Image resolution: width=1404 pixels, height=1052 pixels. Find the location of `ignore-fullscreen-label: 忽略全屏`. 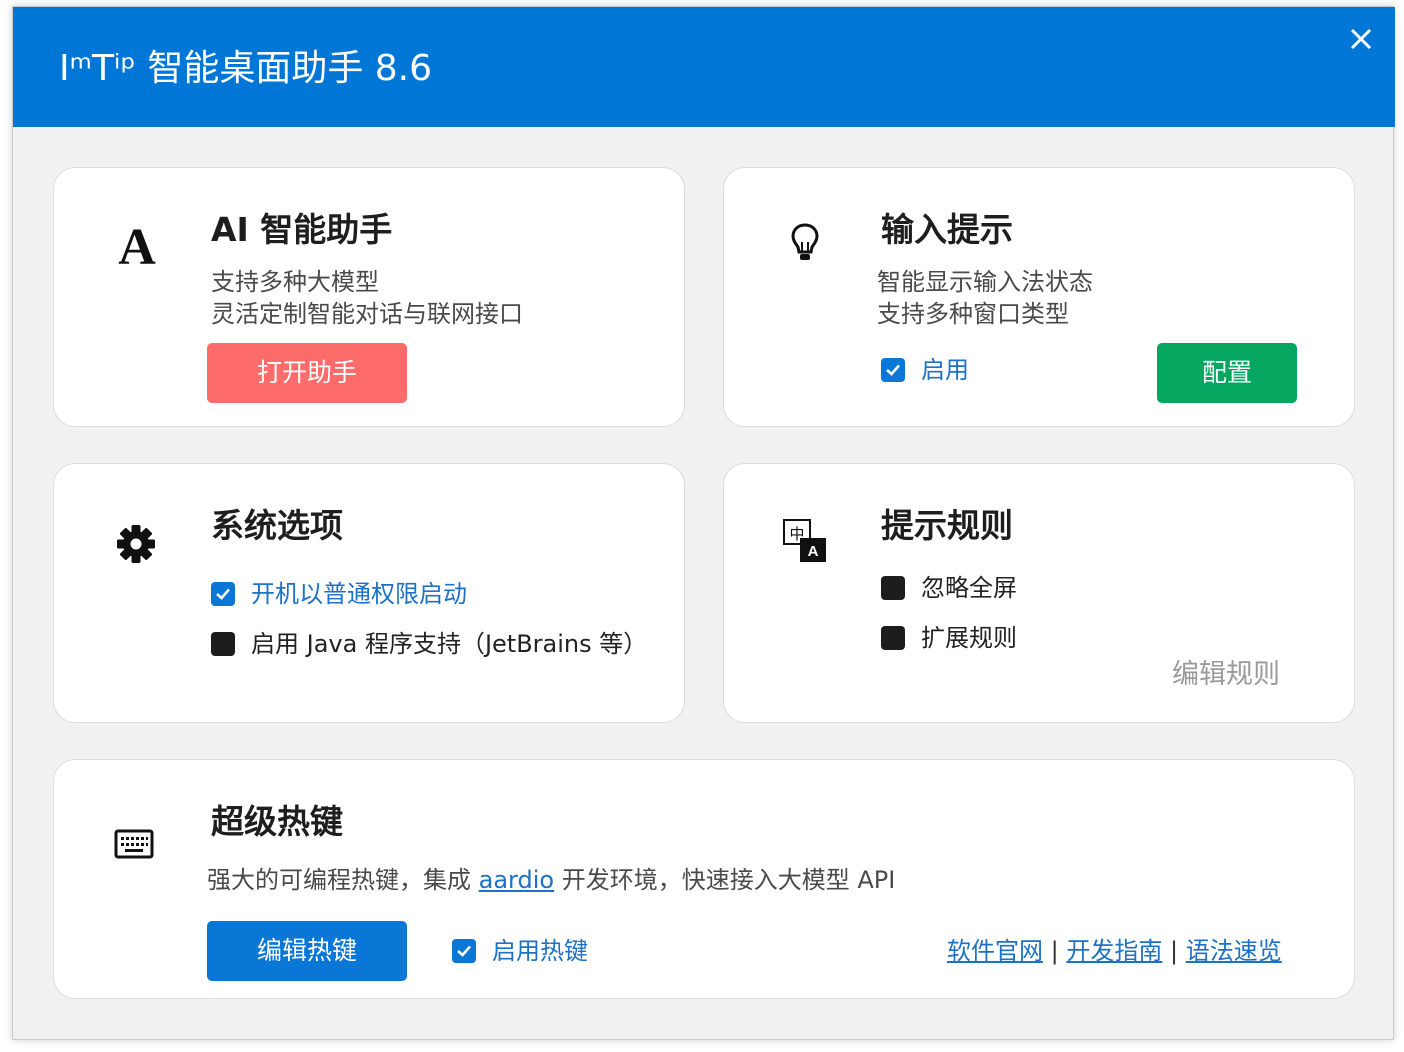

ignore-fullscreen-label: 忽略全屏 is located at coordinates (969, 588).